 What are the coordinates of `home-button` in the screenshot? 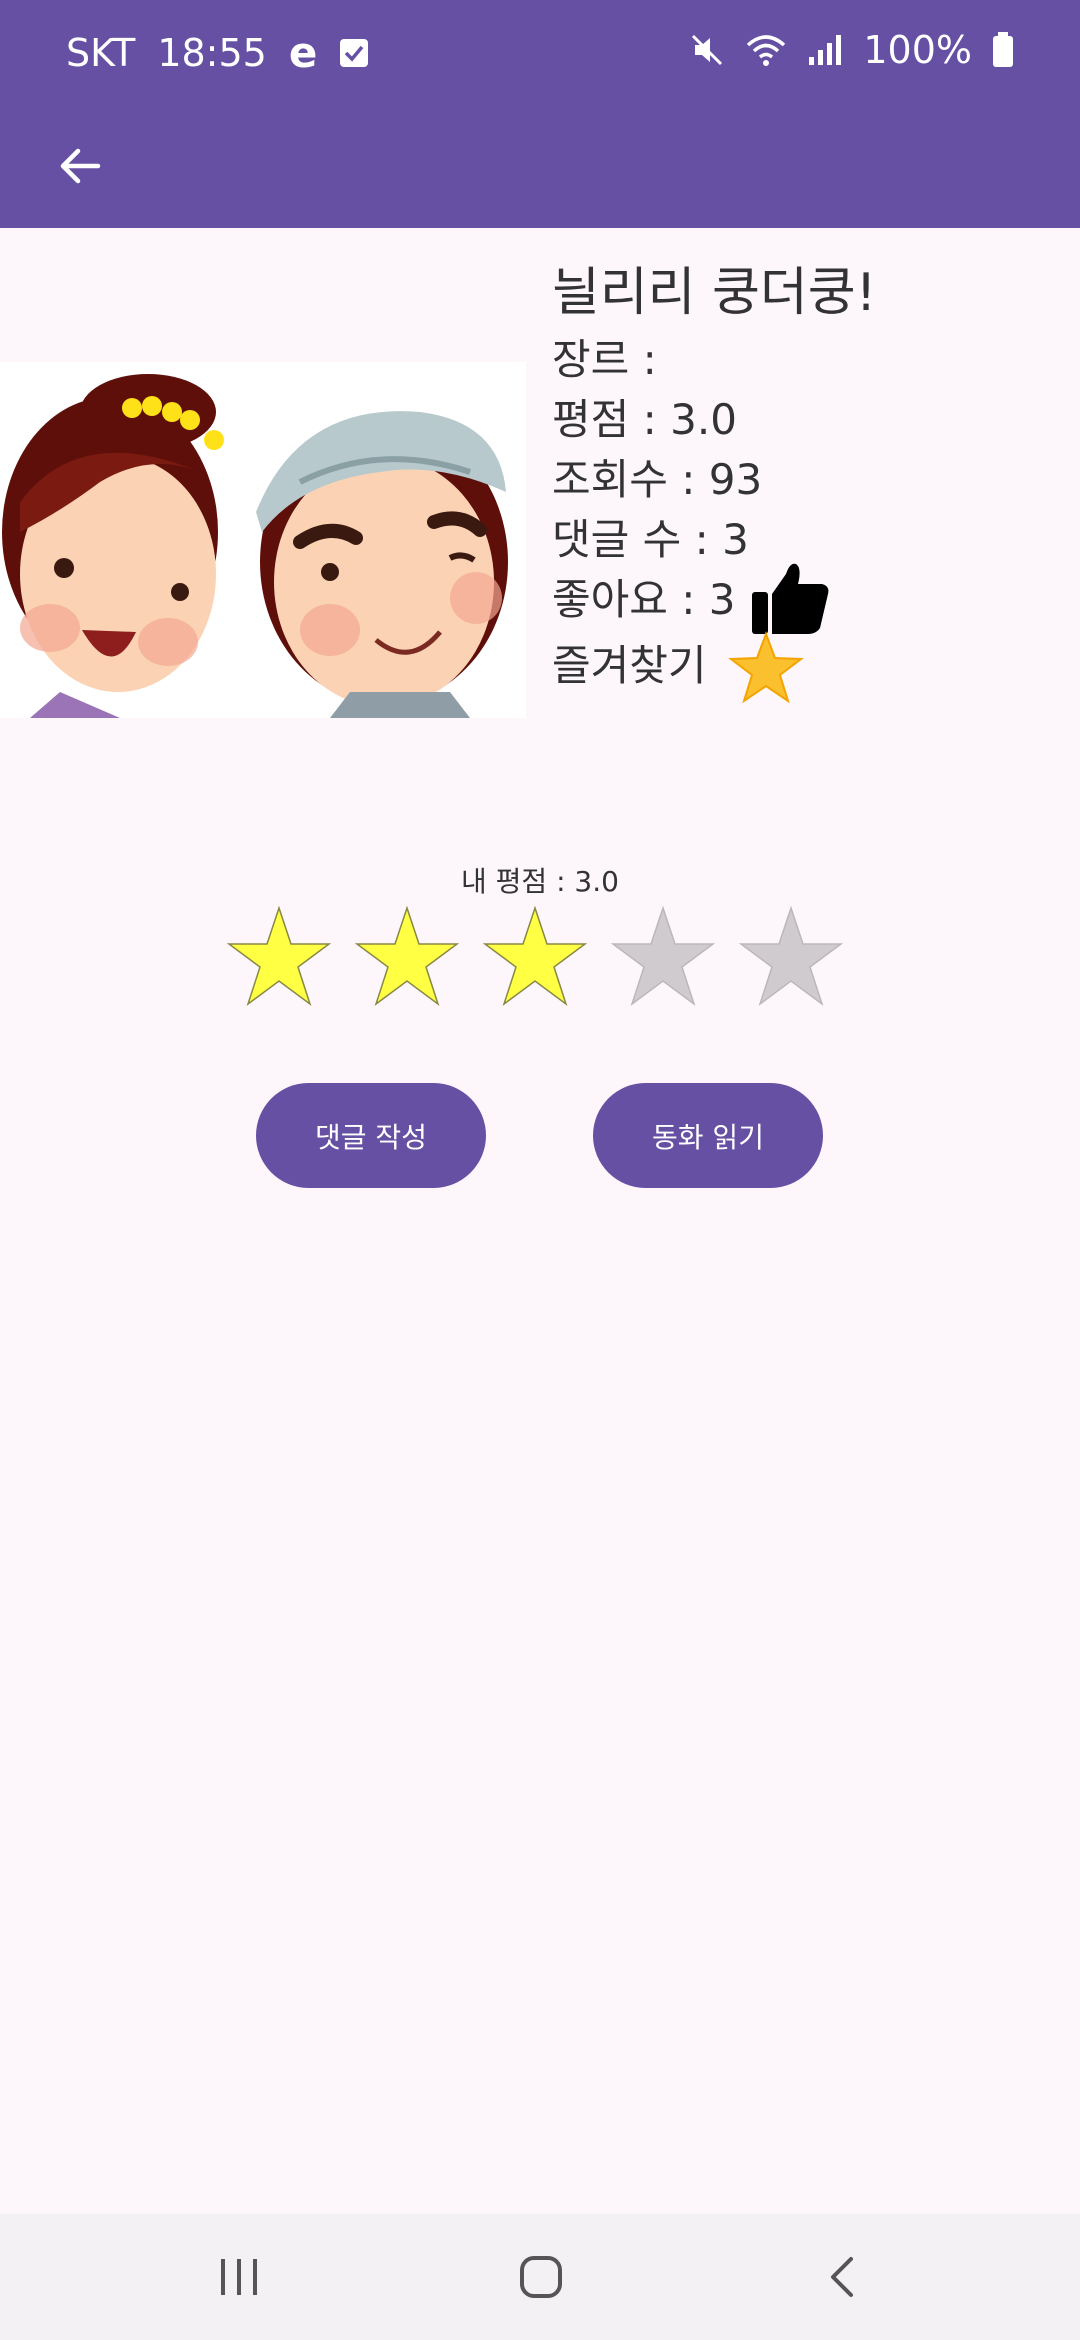 It's located at (541, 2277).